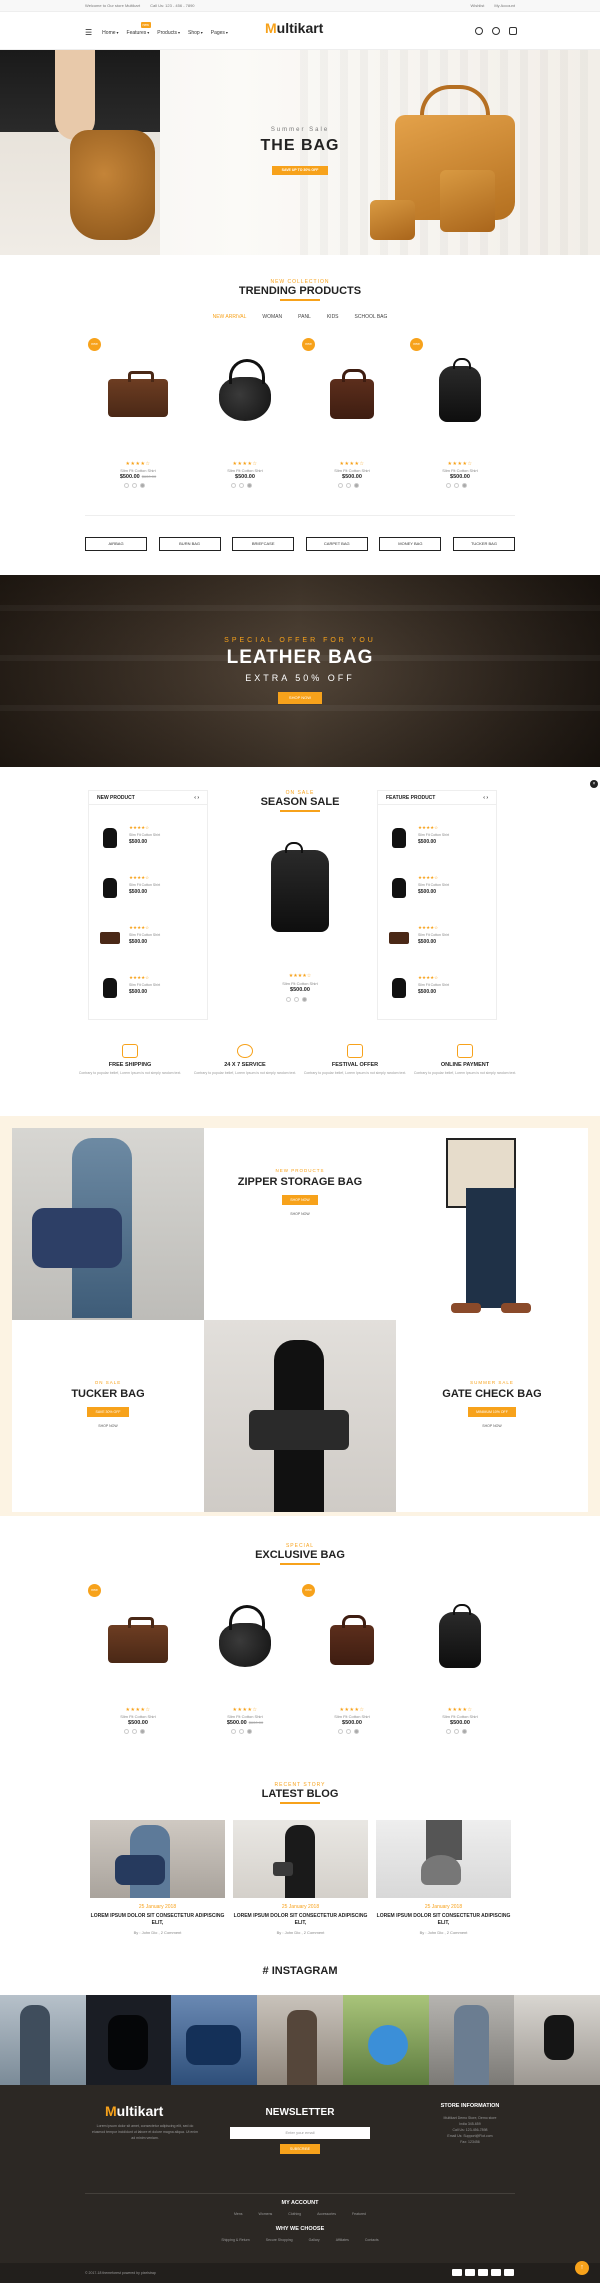  Describe the element at coordinates (504, 5) in the screenshot. I see `account-link: My Account` at that location.